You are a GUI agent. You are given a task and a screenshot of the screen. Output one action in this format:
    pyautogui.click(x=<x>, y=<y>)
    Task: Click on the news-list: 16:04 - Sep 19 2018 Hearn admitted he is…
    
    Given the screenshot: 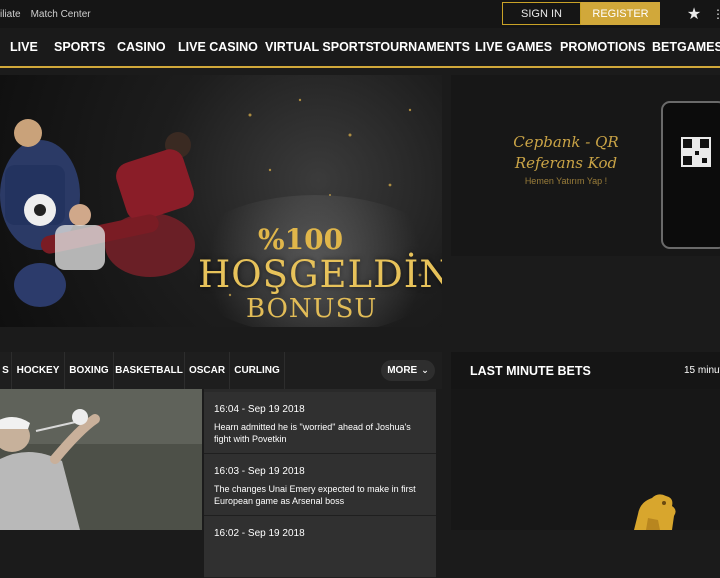 What is the action you would take?
    pyautogui.click(x=320, y=483)
    